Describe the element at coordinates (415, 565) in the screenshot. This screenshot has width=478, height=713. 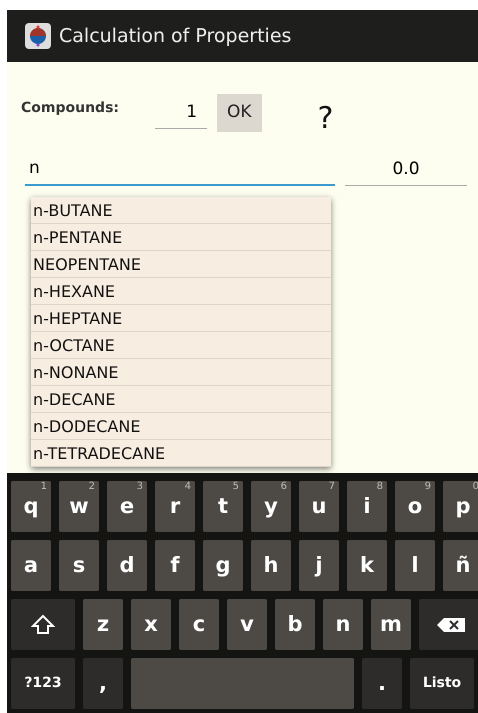
I see `key: l` at that location.